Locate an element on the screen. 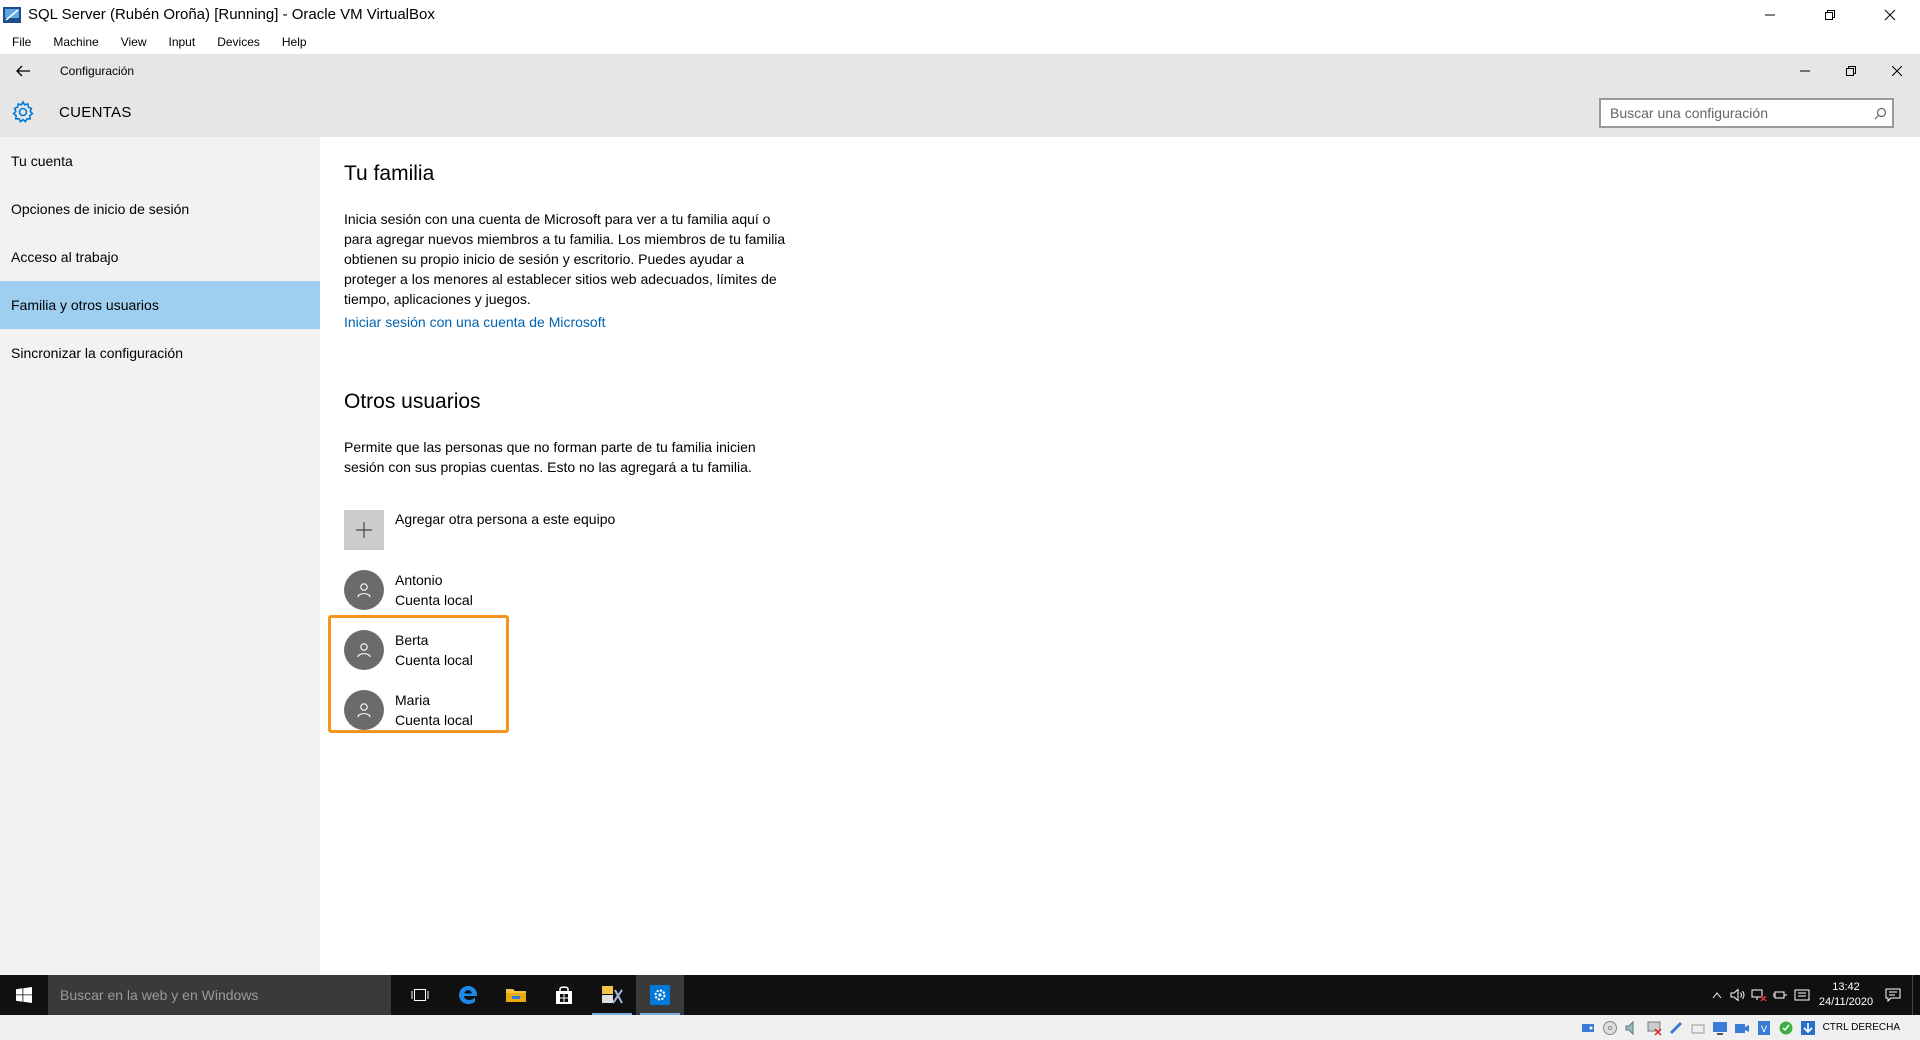  sidebar-item-tu-cuenta: Tu cuenta is located at coordinates (160, 161).